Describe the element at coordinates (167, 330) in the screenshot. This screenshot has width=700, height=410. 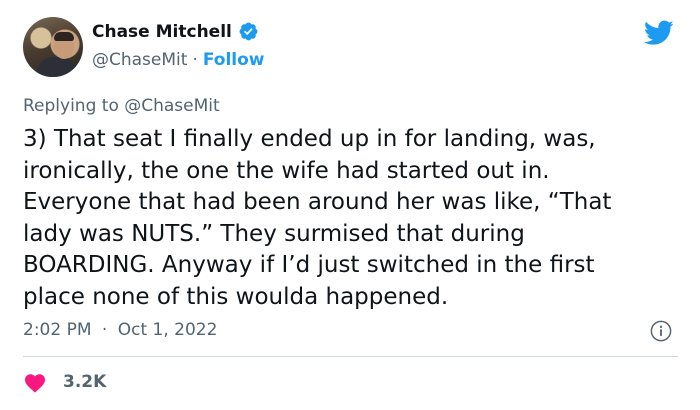
I see `tweet-date: Oct 1, 2022` at that location.